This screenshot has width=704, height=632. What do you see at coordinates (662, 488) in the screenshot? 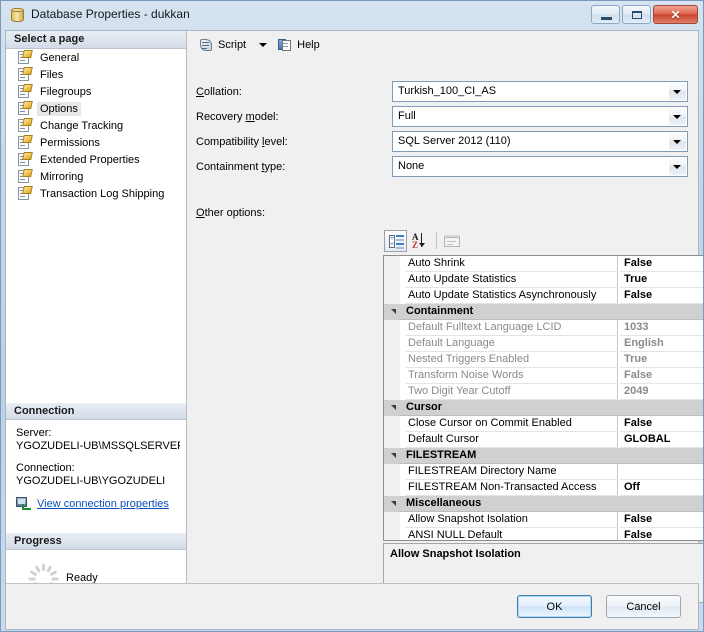
I see `property-value: Off` at bounding box center [662, 488].